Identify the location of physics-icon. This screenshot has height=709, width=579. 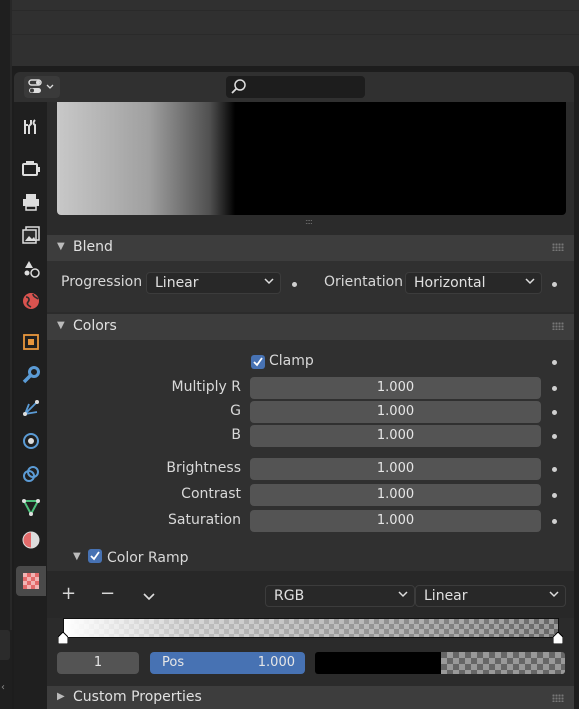
(31, 441).